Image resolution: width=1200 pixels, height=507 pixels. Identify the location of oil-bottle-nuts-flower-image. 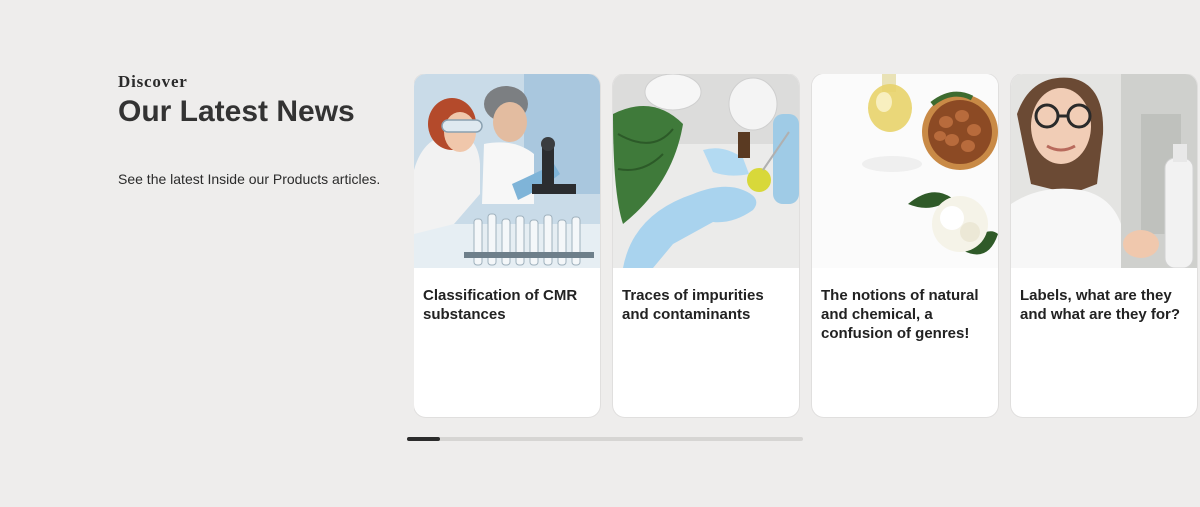
(905, 171).